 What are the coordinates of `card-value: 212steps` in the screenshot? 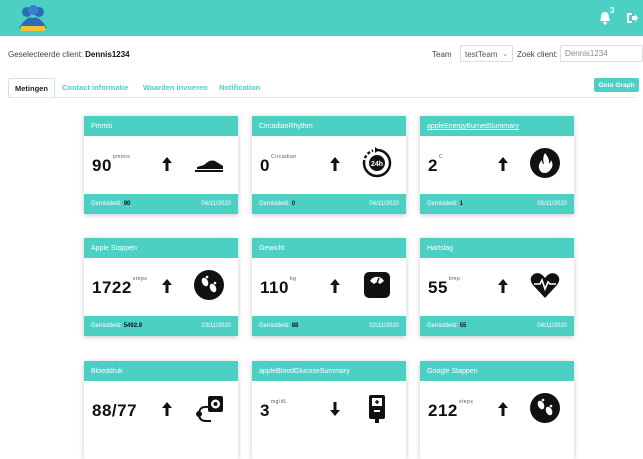 It's located at (451, 409).